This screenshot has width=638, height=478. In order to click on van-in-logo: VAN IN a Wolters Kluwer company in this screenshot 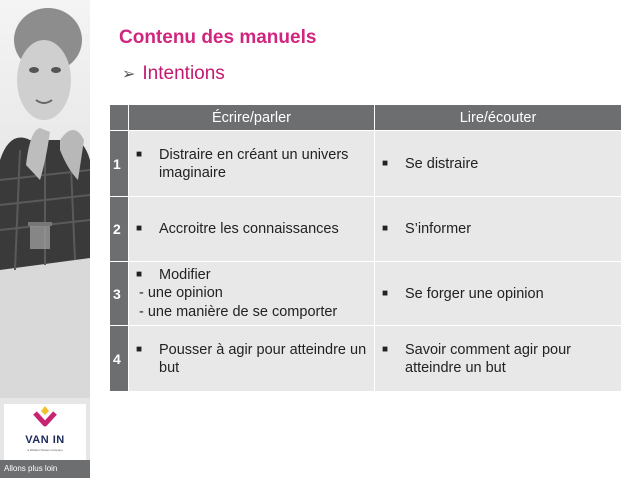, I will do `click(45, 432)`.